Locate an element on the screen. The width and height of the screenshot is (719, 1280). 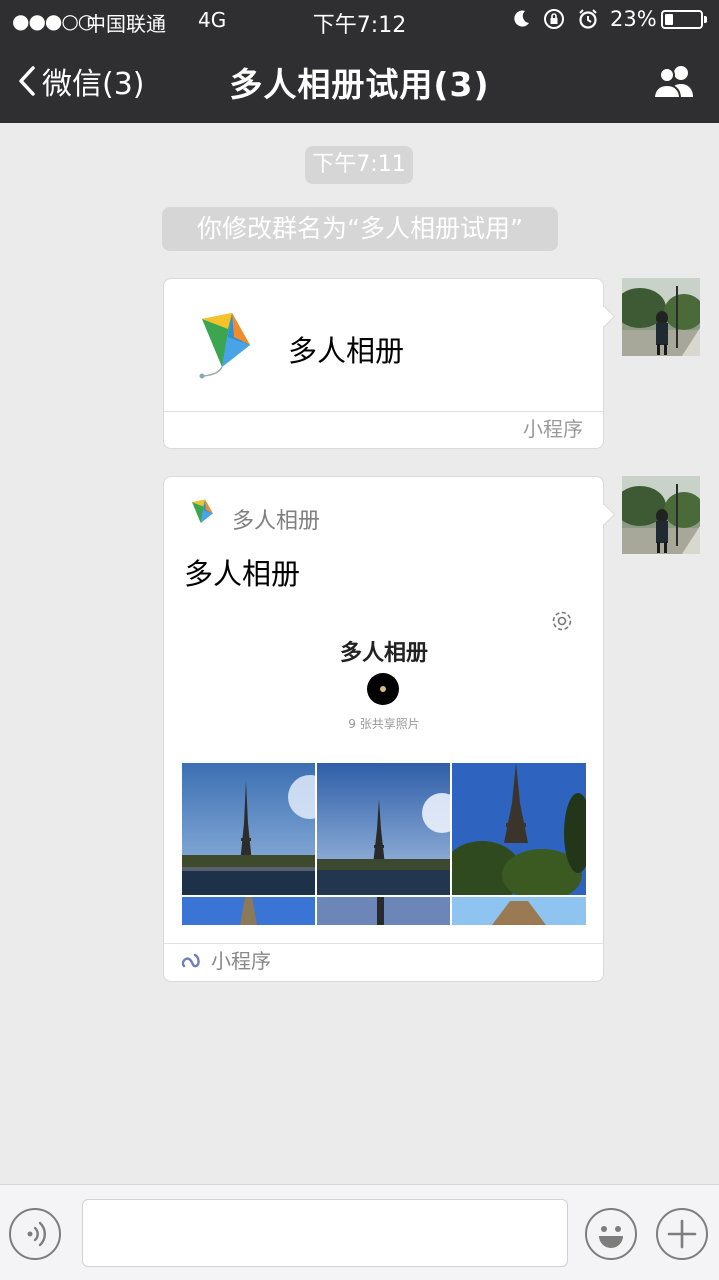
plus-icon is located at coordinates (682, 1234).